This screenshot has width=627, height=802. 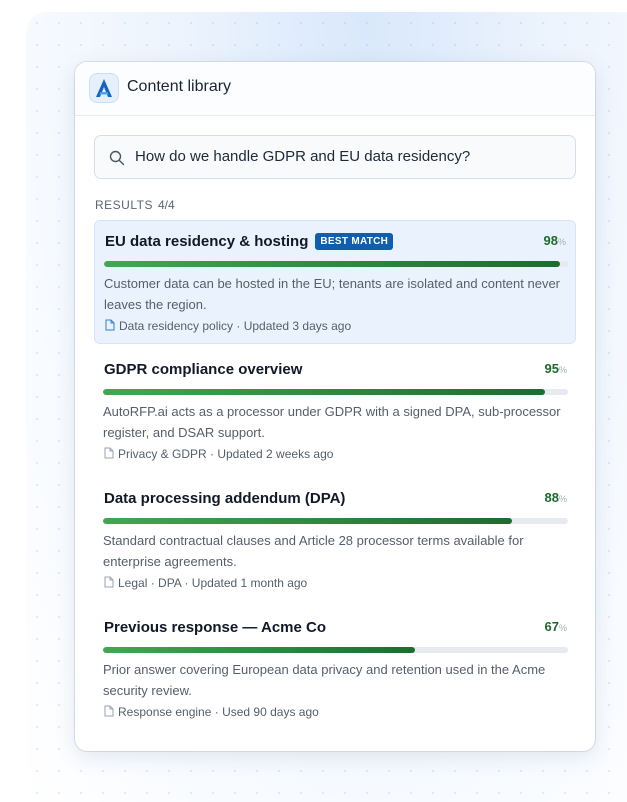 What do you see at coordinates (555, 497) in the screenshot?
I see `result-score: 88%` at bounding box center [555, 497].